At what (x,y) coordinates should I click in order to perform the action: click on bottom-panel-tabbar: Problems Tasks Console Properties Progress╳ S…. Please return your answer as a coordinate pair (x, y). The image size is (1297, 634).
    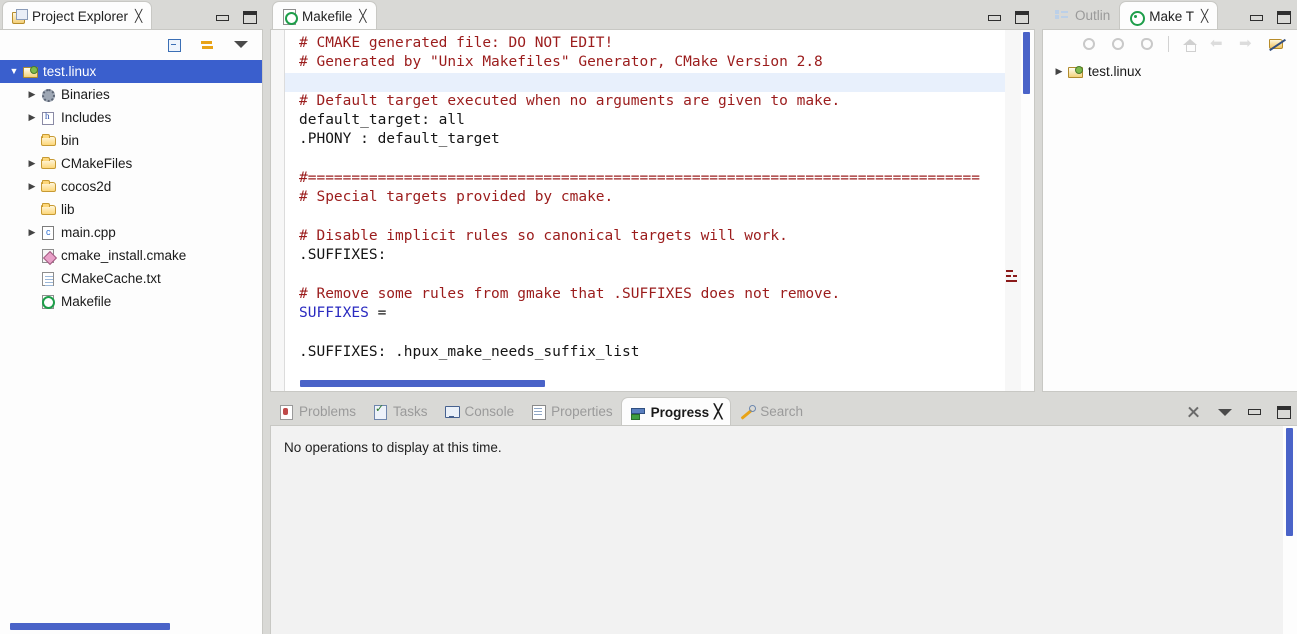
    Looking at the image, I should click on (783, 411).